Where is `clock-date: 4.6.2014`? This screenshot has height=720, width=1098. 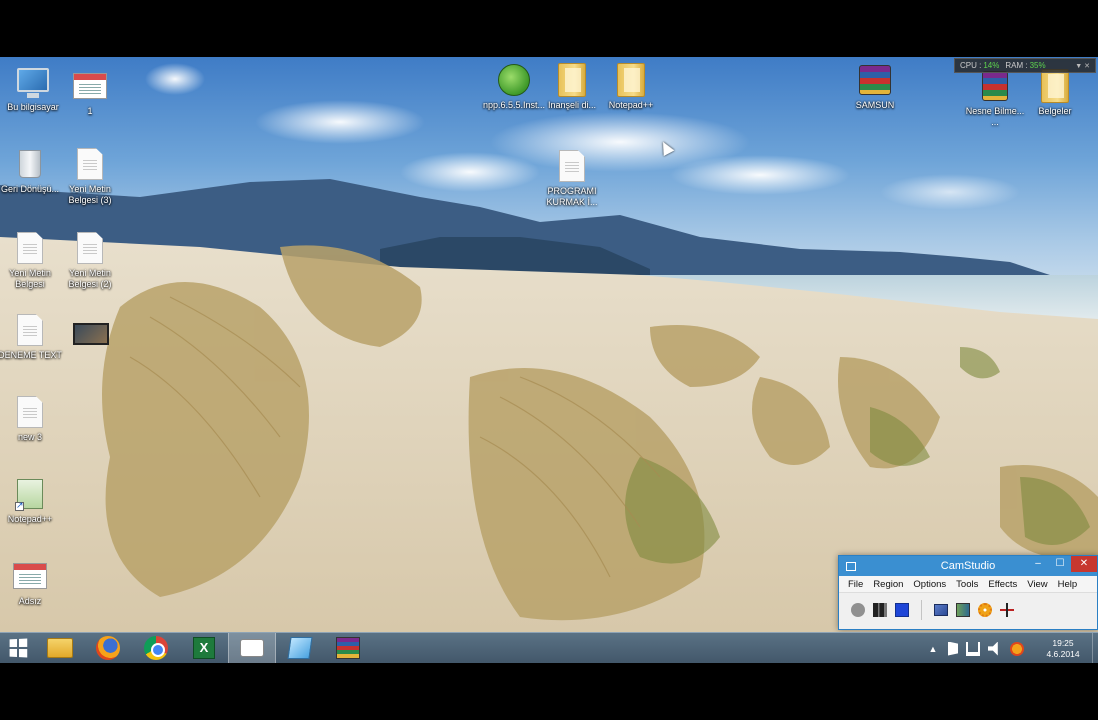 clock-date: 4.6.2014 is located at coordinates (1063, 653).